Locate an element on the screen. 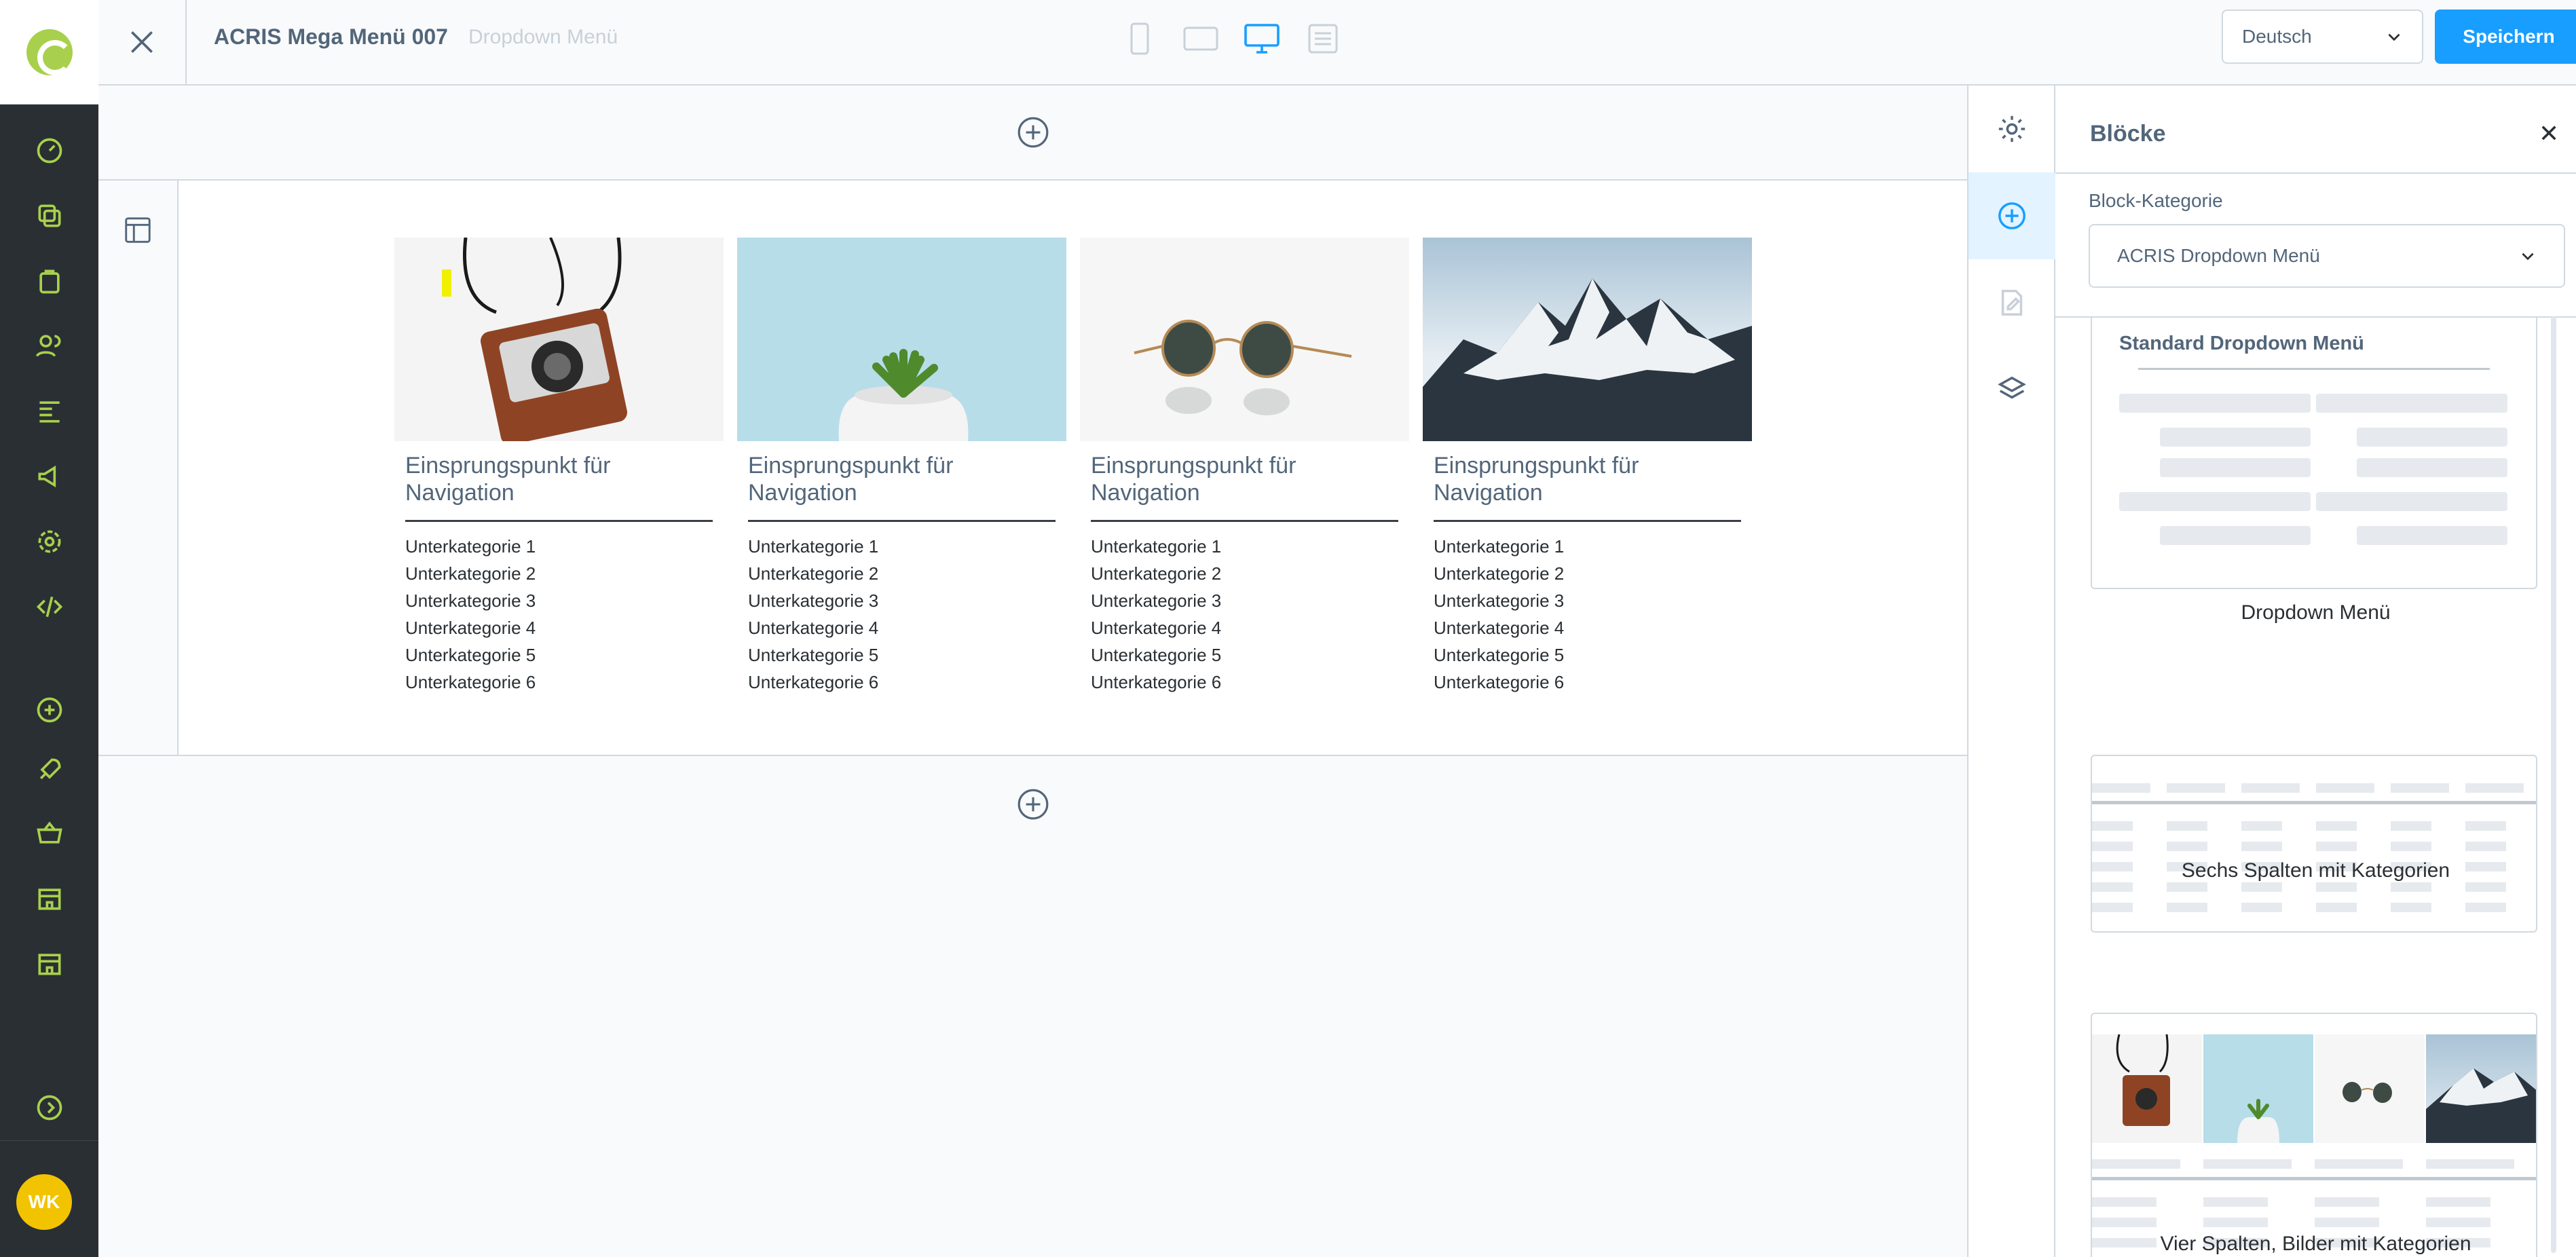 This screenshot has height=1257, width=2576. close-icon is located at coordinates (142, 42).